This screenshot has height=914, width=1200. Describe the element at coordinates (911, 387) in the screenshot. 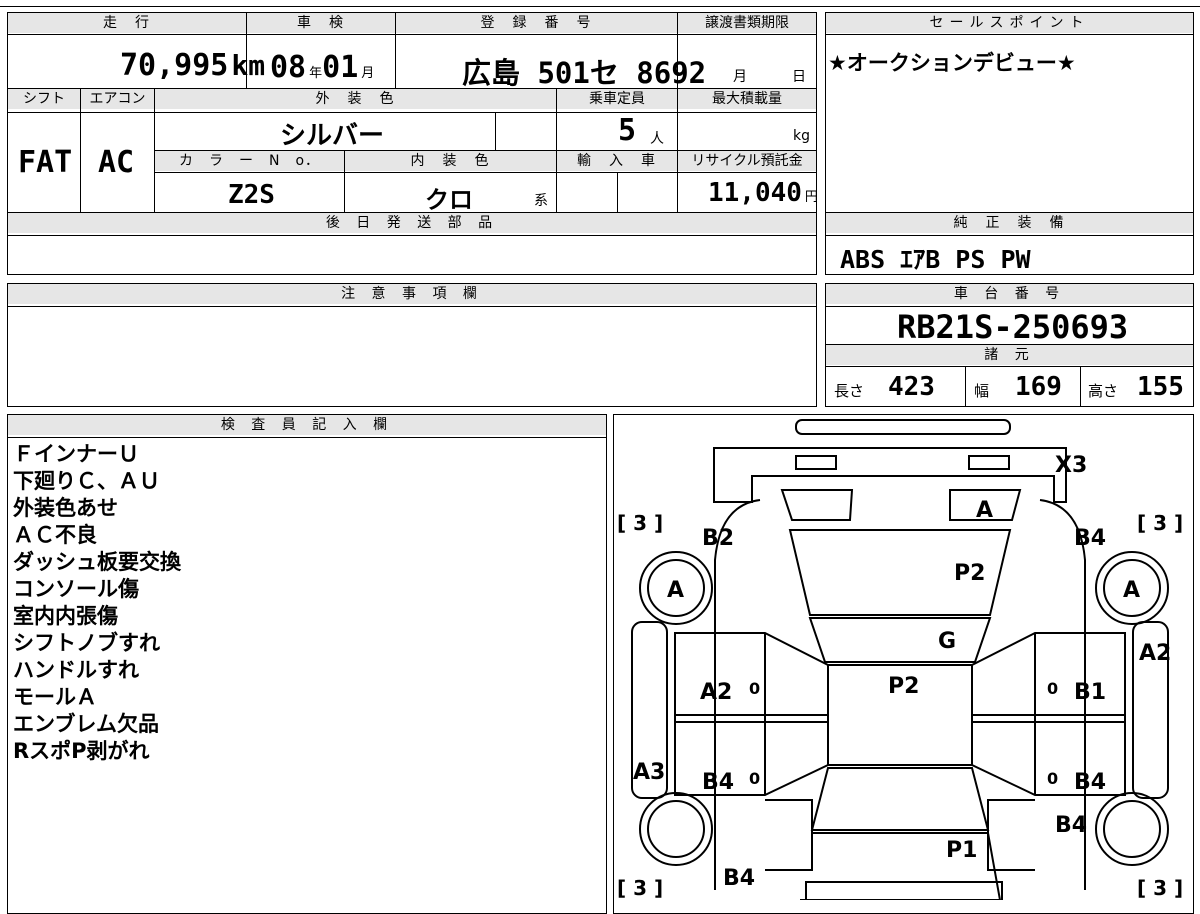

I see `length-value: 423` at that location.